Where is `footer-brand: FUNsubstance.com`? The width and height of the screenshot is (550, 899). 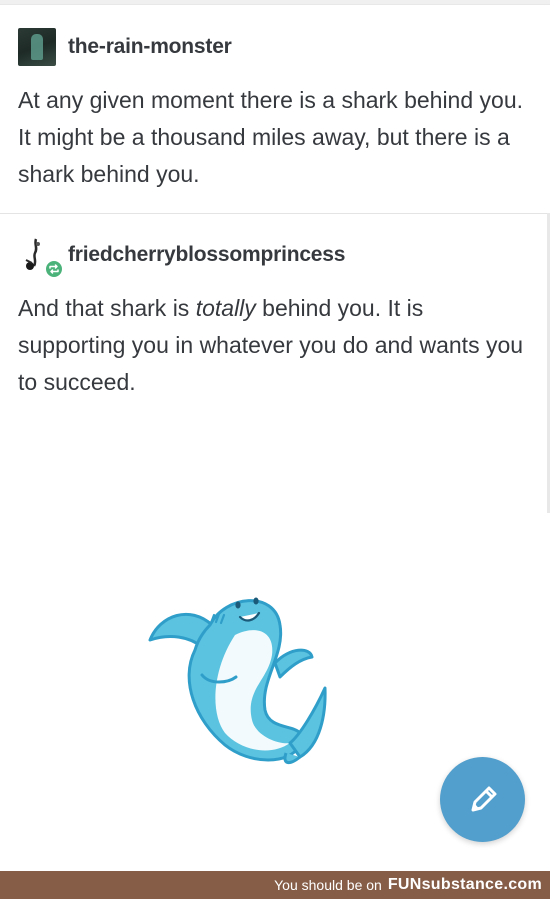
footer-brand: FUNsubstance.com is located at coordinates (464, 884).